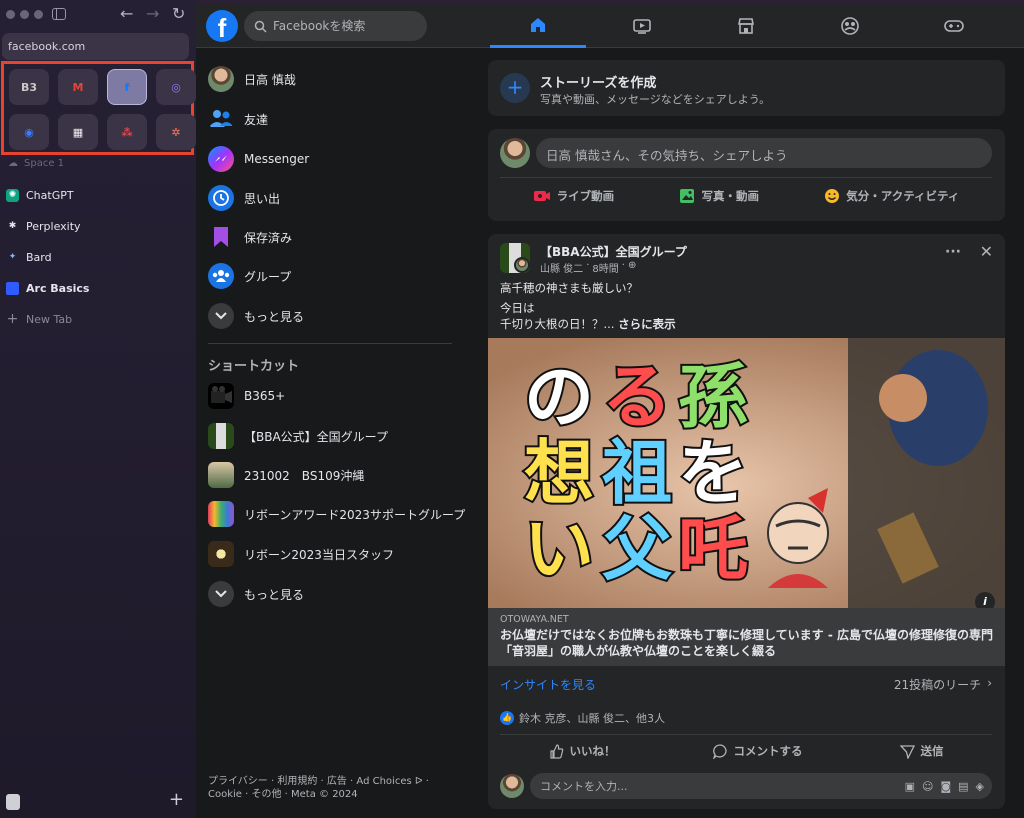  I want to click on box-icon: B3, so click(29, 87).